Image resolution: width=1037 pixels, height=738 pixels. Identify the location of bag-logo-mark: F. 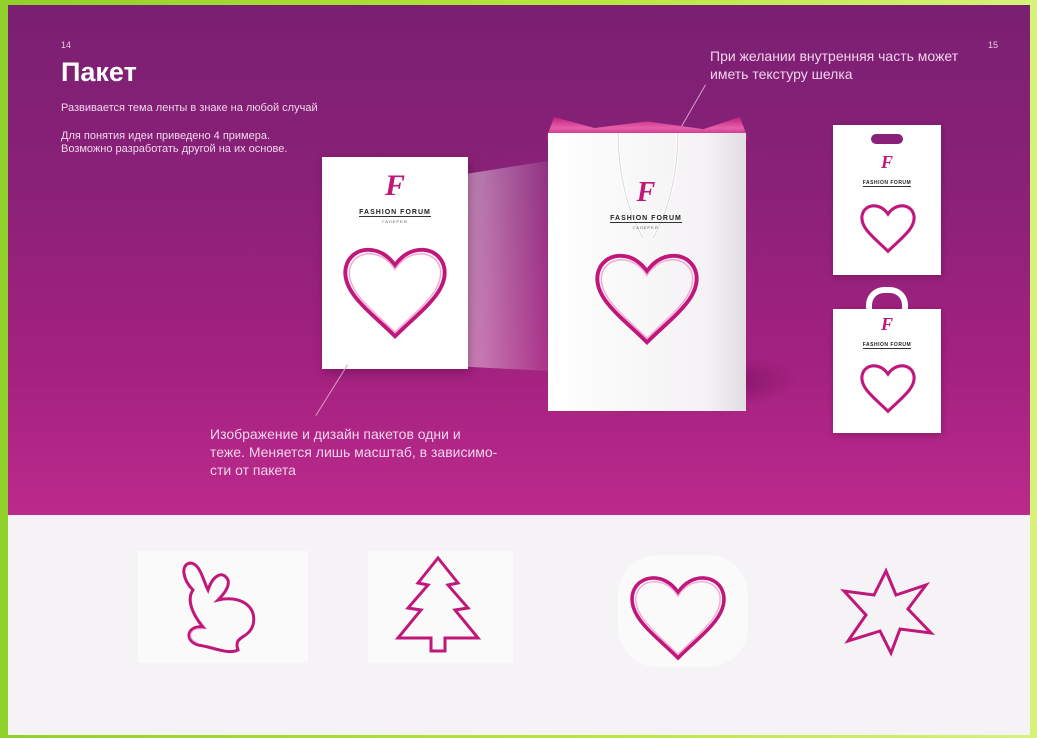
(646, 192).